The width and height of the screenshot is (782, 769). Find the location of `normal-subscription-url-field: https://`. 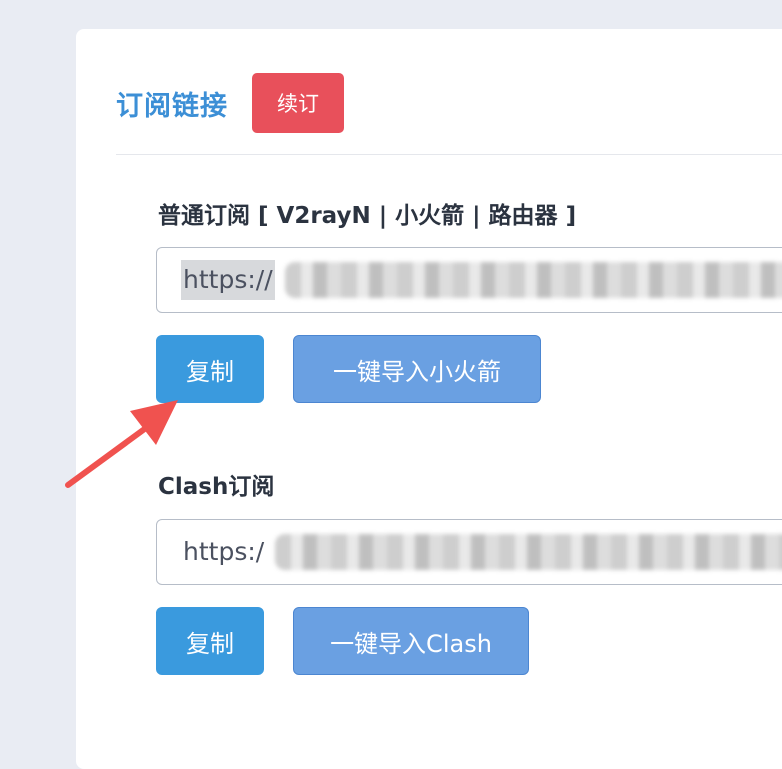

normal-subscription-url-field: https:// is located at coordinates (469, 280).